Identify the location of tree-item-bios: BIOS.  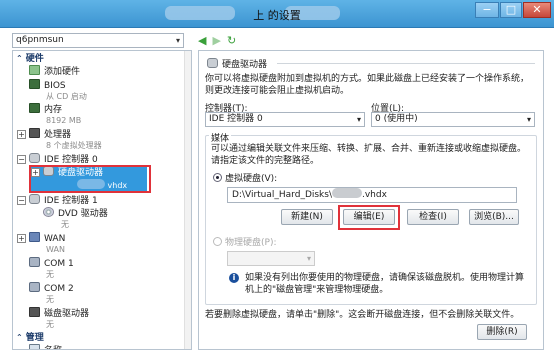
(47, 85).